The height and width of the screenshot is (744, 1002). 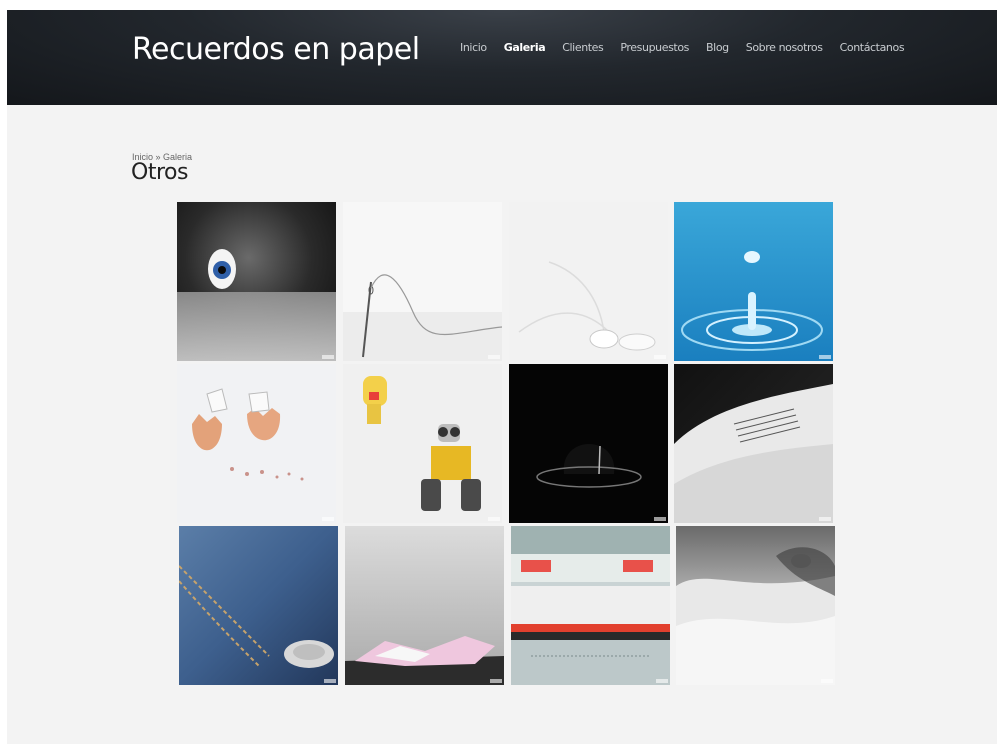 What do you see at coordinates (258, 605) in the screenshot?
I see `gallery-thumb-jeans` at bounding box center [258, 605].